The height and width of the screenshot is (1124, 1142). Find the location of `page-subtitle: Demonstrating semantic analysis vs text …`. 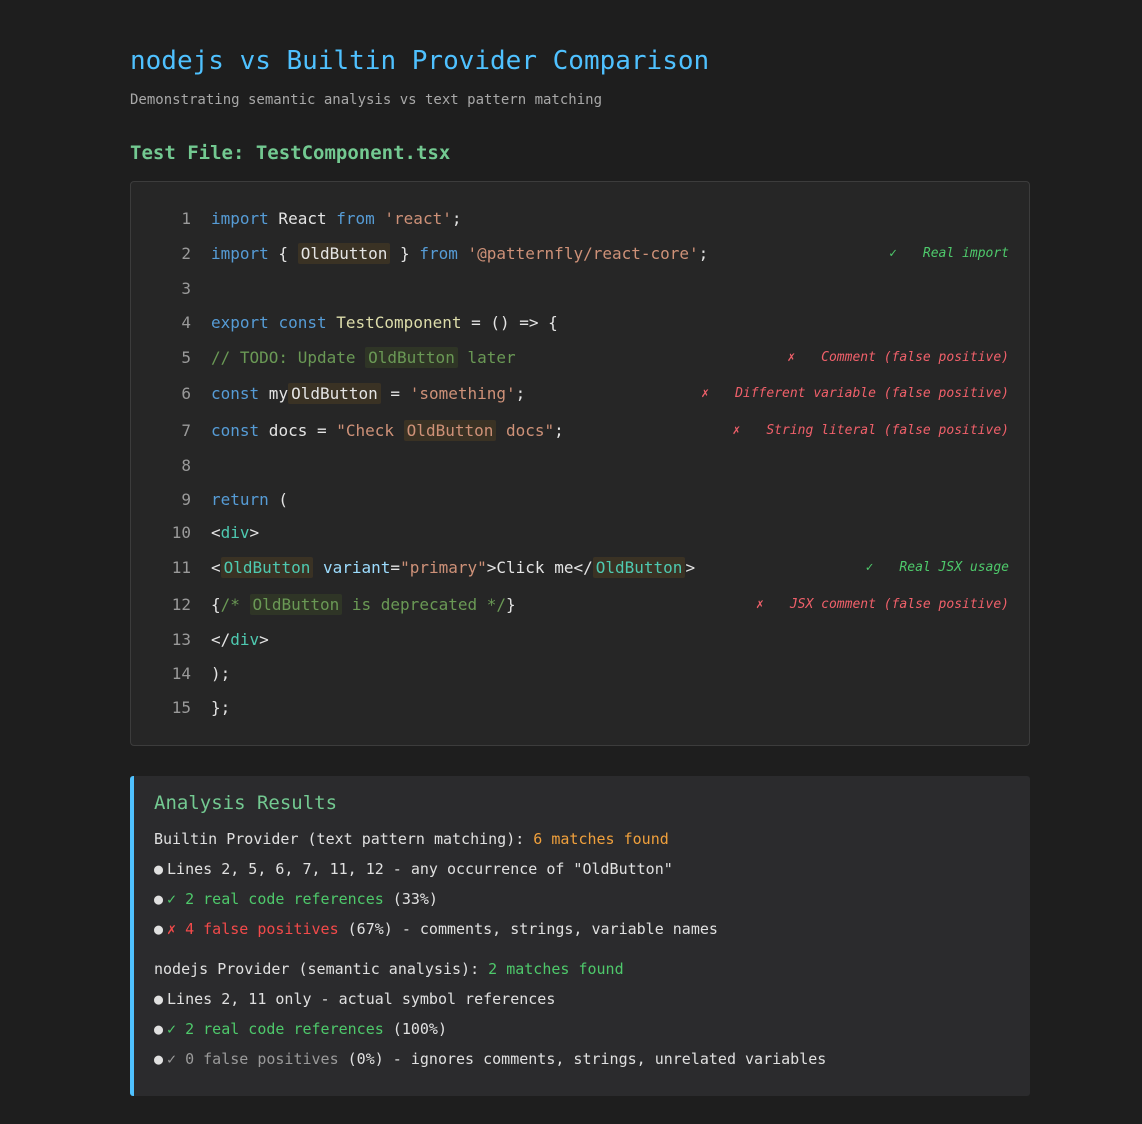

page-subtitle: Demonstrating semantic analysis vs text … is located at coordinates (366, 100).